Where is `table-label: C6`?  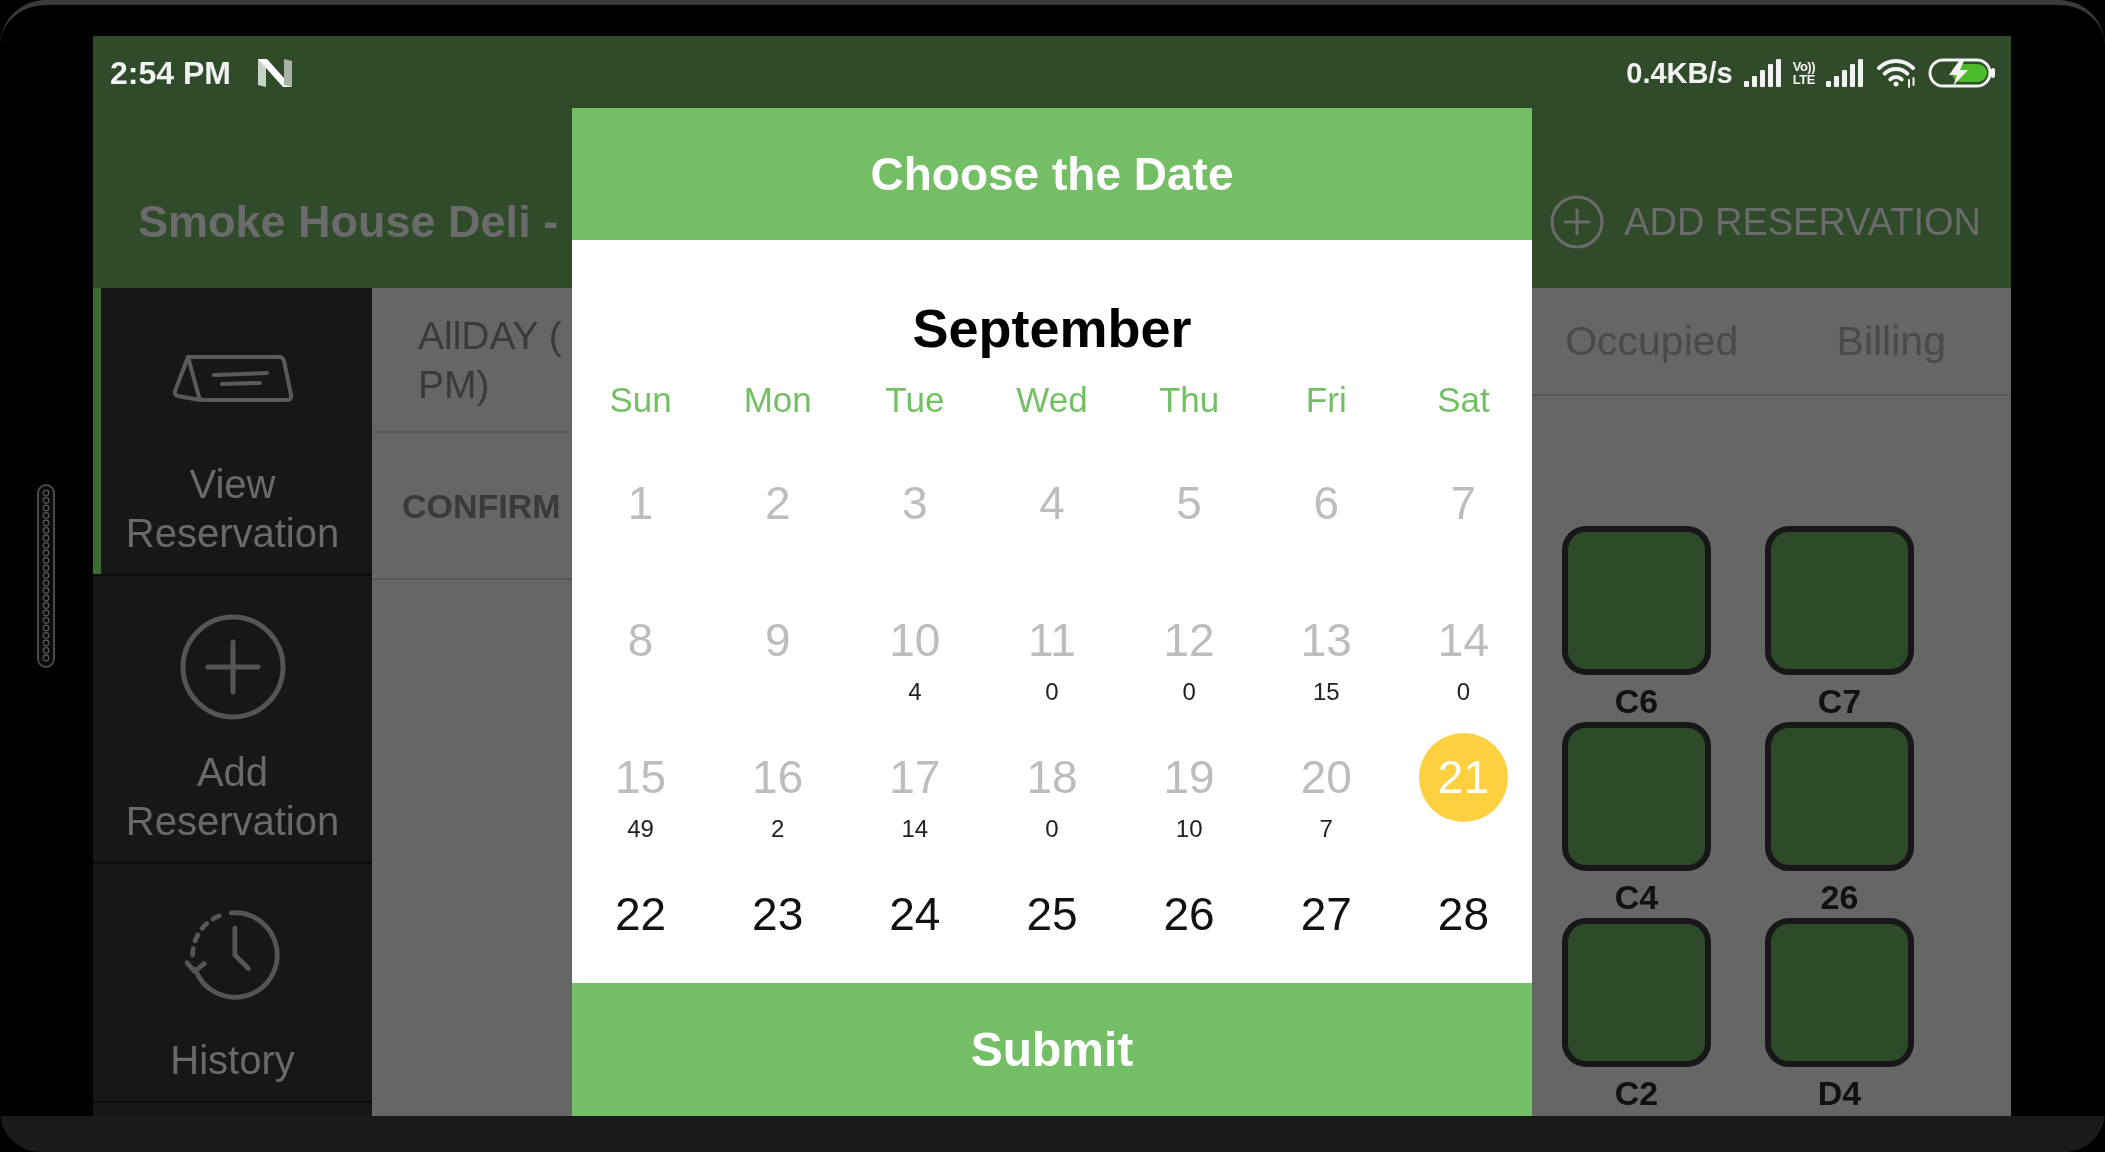
table-label: C6 is located at coordinates (1636, 701).